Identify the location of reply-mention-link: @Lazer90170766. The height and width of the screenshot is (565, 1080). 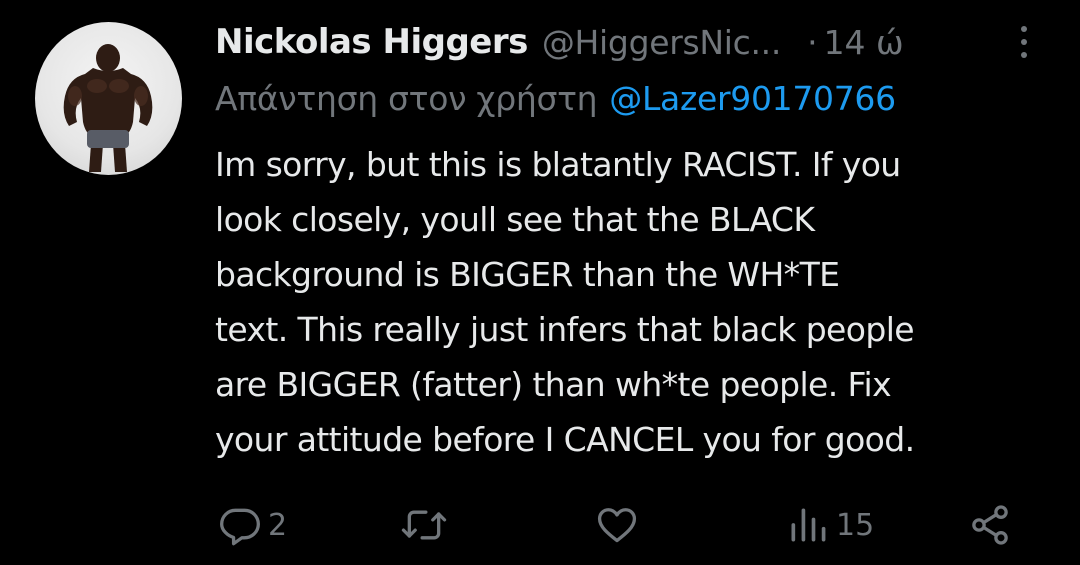
(752, 98).